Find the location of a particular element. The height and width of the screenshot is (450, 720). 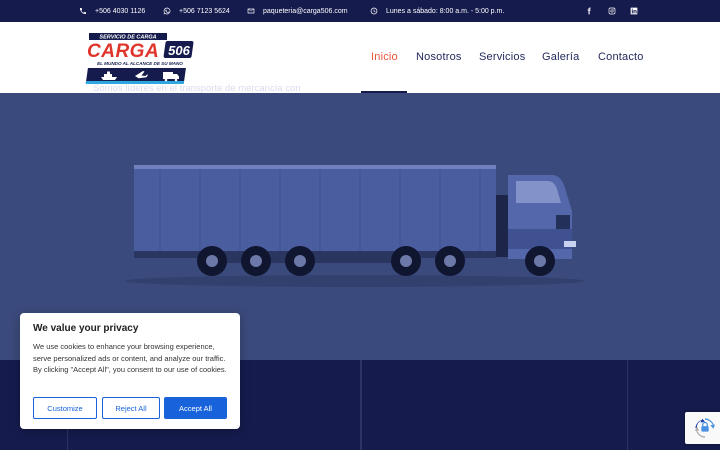

accept-all-button: Accept All is located at coordinates (195, 408).